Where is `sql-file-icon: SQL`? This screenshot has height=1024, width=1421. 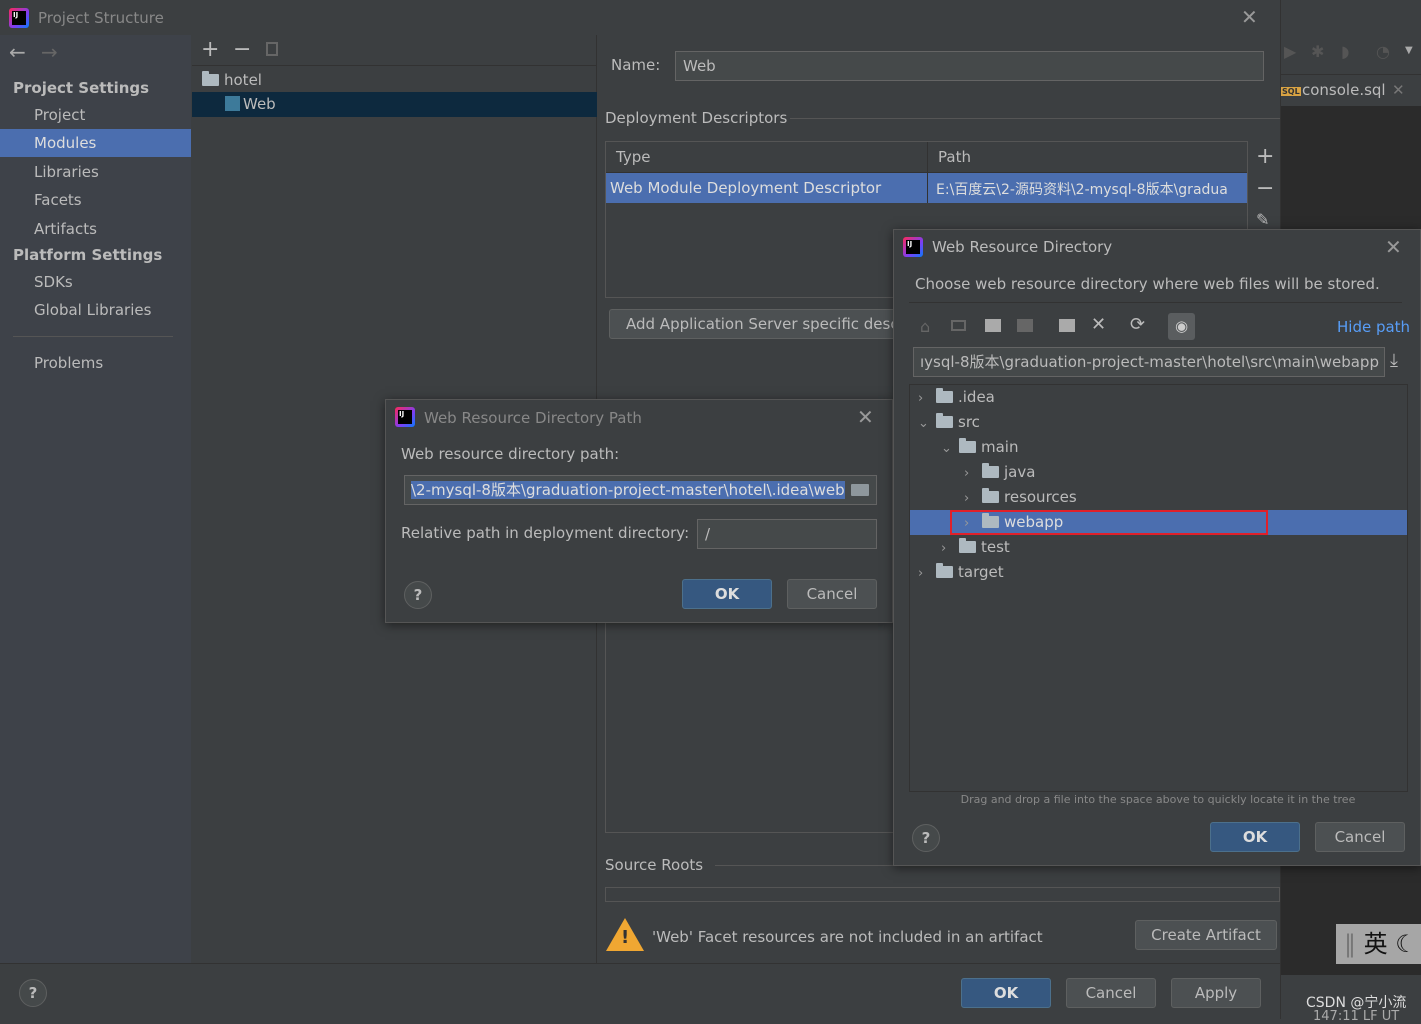 sql-file-icon: SQL is located at coordinates (1291, 91).